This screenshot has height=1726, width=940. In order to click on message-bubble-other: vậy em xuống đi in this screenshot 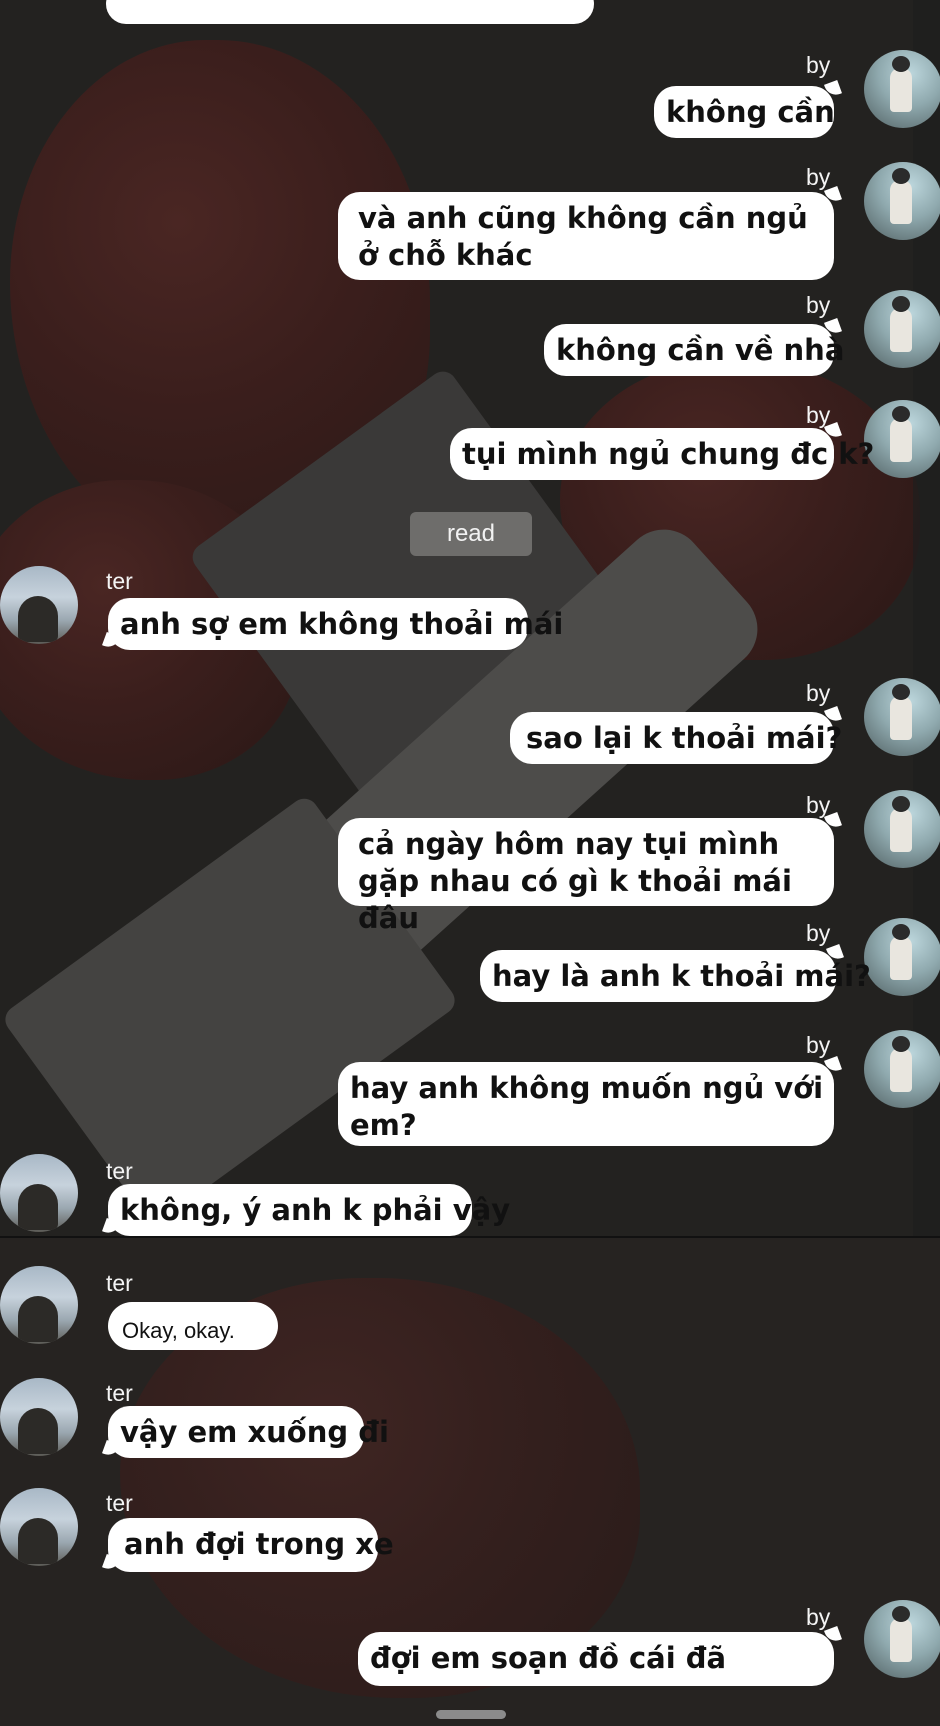, I will do `click(248, 1432)`.